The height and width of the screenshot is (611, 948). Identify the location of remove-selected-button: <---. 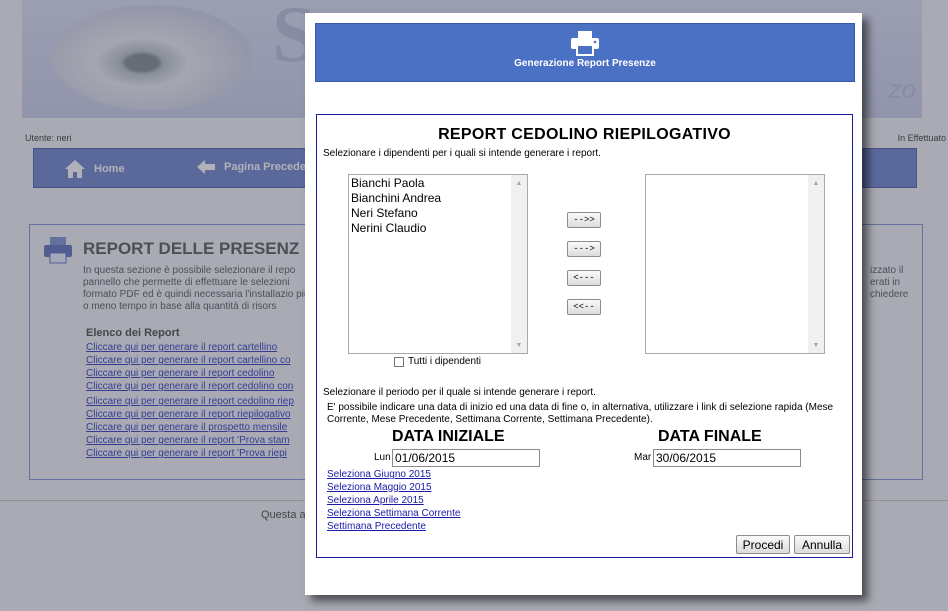
(584, 278).